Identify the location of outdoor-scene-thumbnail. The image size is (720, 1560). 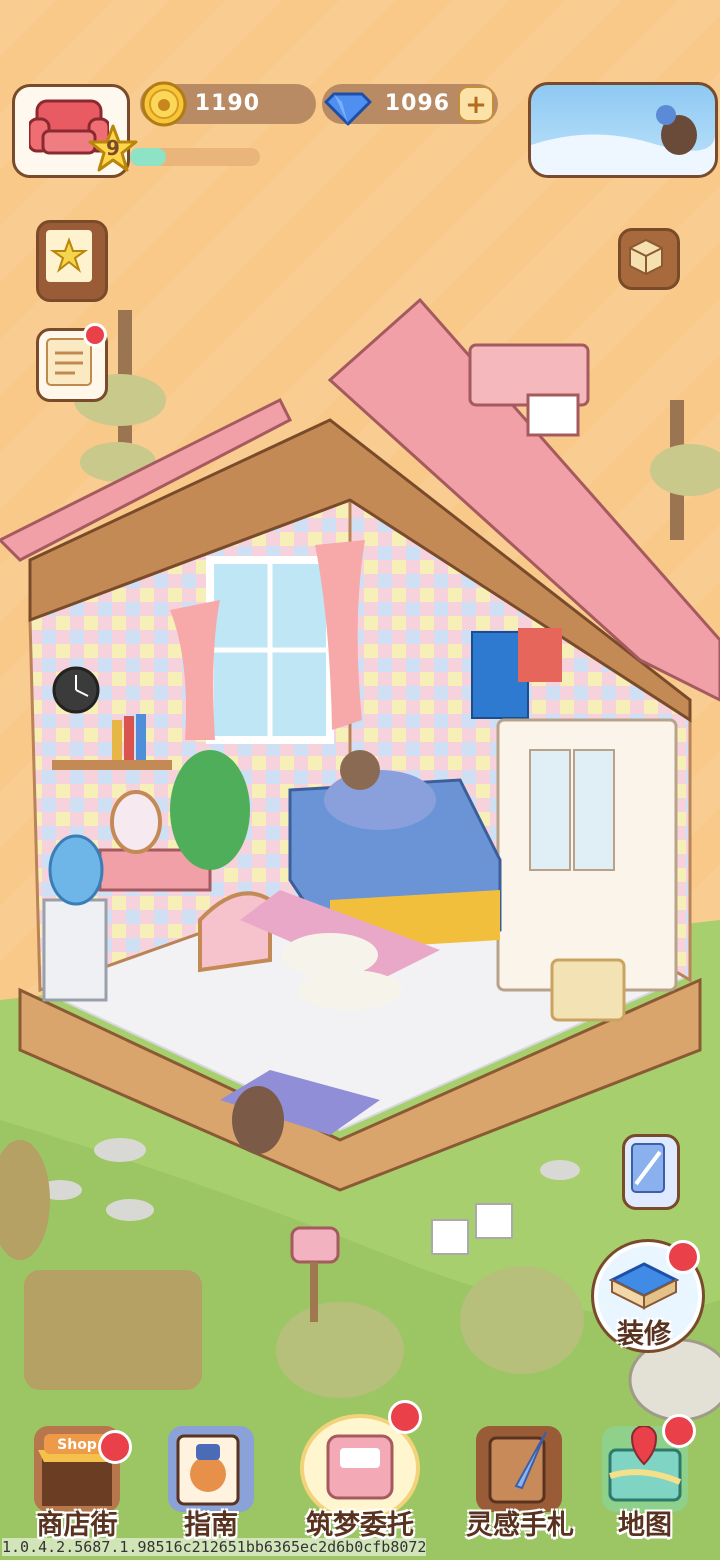
(623, 130).